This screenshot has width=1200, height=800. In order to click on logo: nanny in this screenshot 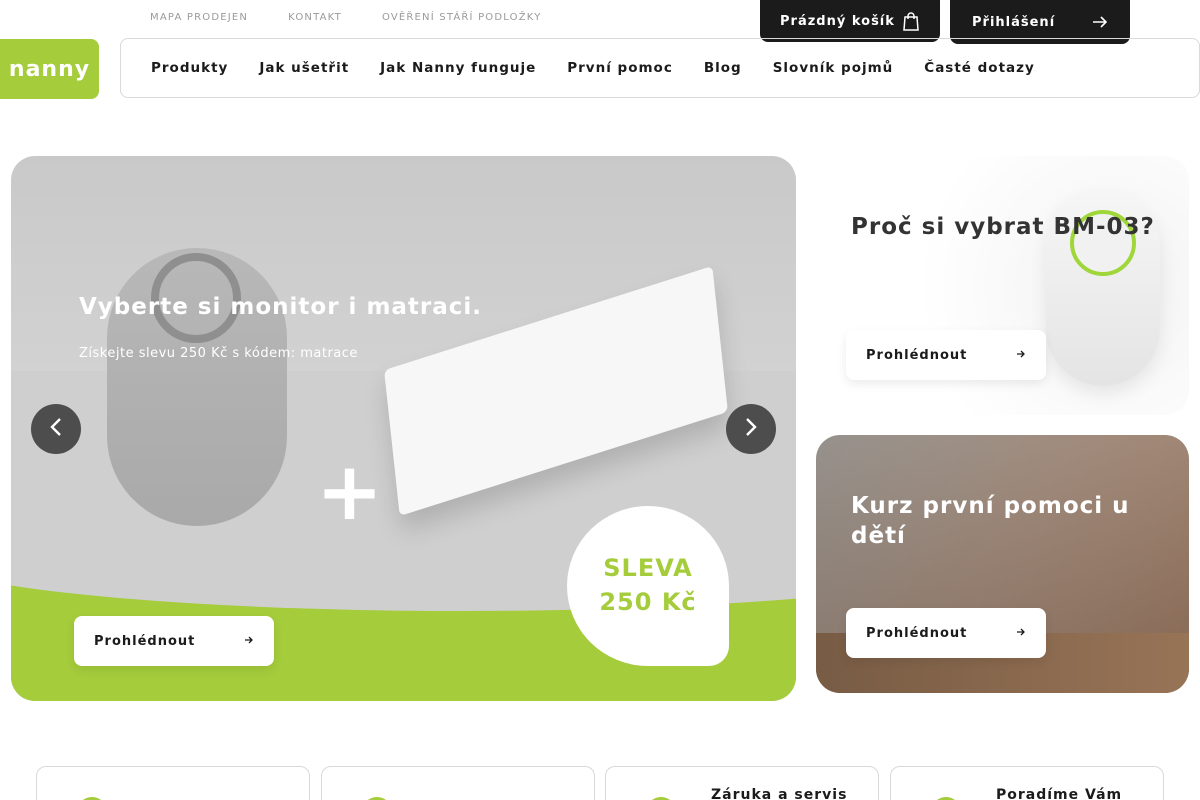, I will do `click(49, 69)`.